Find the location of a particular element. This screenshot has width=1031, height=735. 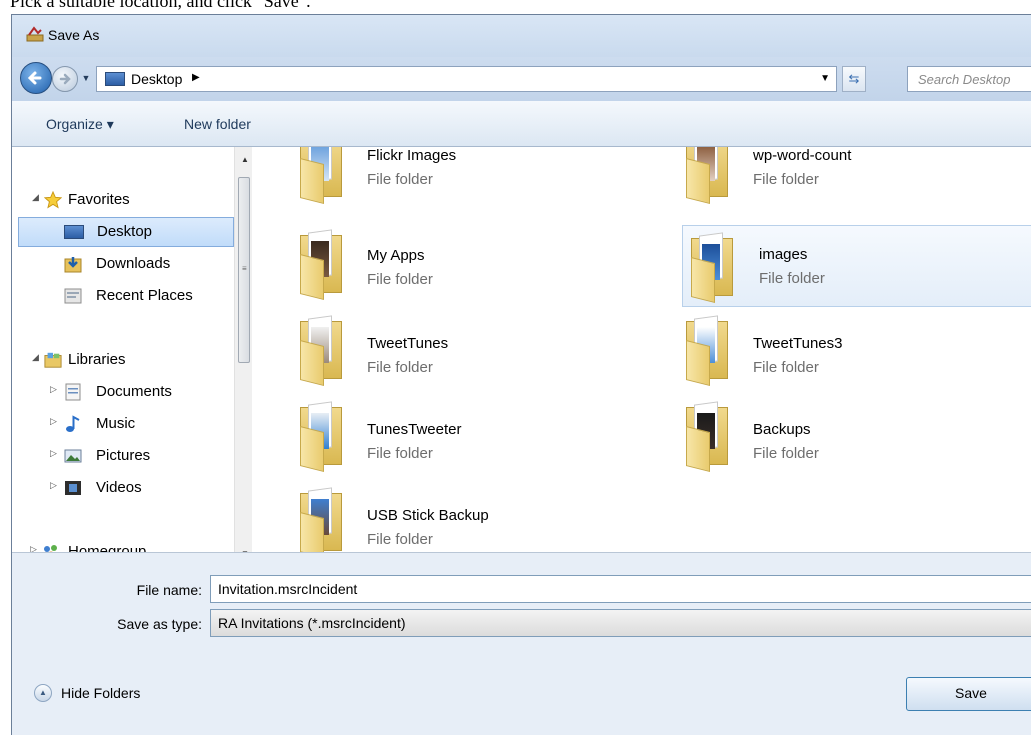

file-name: My Apps is located at coordinates (396, 255).